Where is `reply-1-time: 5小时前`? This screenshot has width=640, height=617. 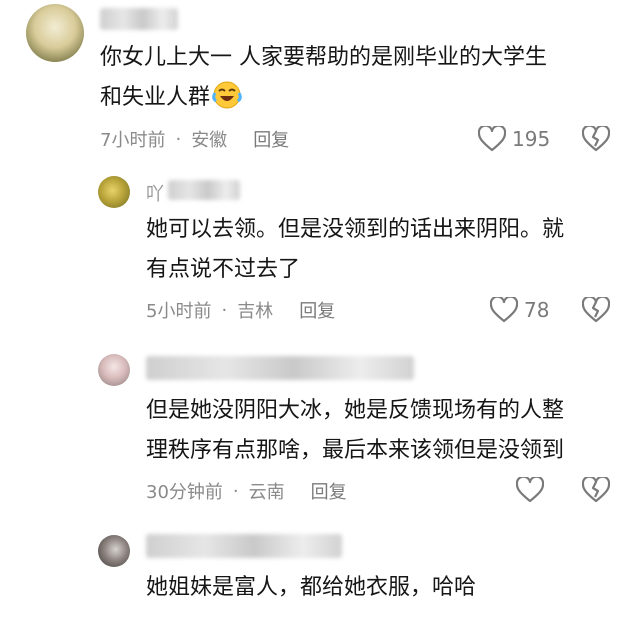
reply-1-time: 5小时前 is located at coordinates (179, 311).